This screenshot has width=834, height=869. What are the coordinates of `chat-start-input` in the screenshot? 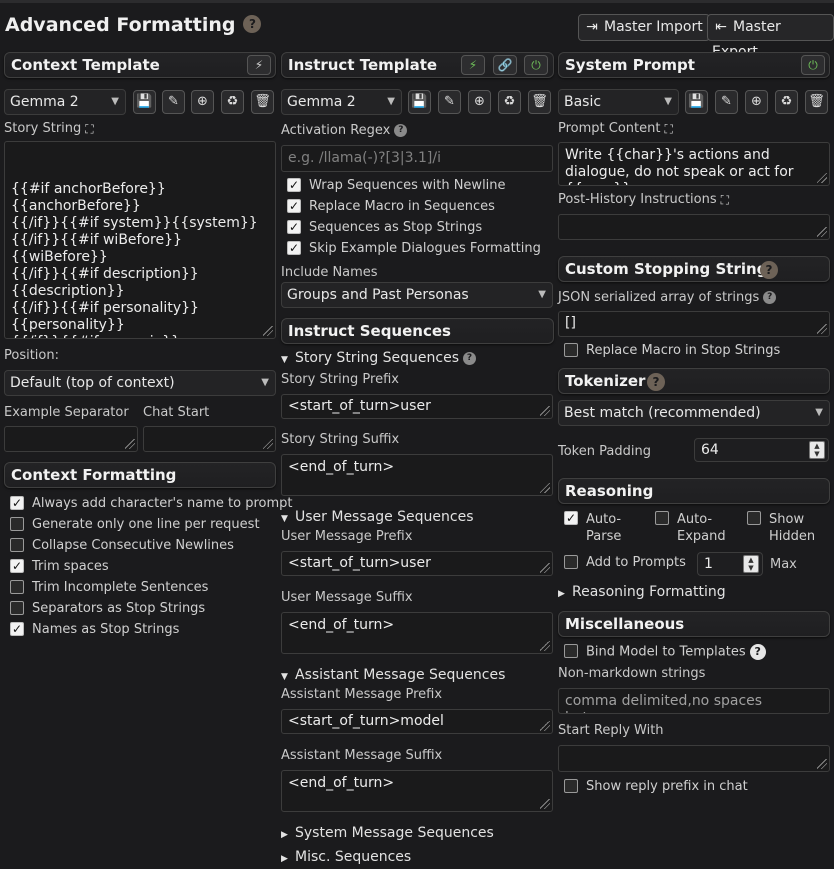 It's located at (209, 439).